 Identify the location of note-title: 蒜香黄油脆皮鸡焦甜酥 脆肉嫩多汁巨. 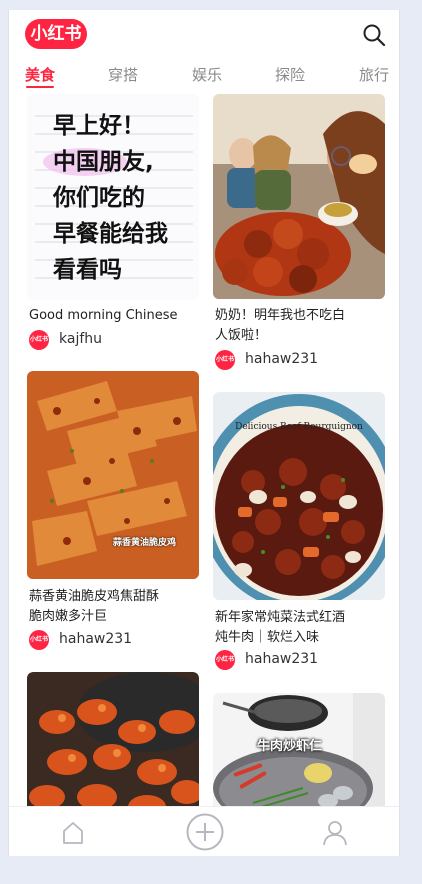
(112, 607).